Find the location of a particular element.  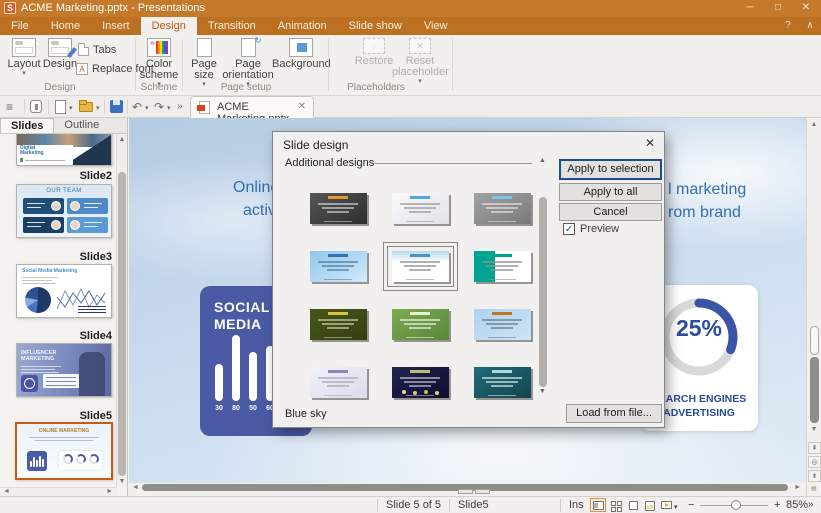

open-file-dropdown-icon: ▾ is located at coordinates (98, 108).